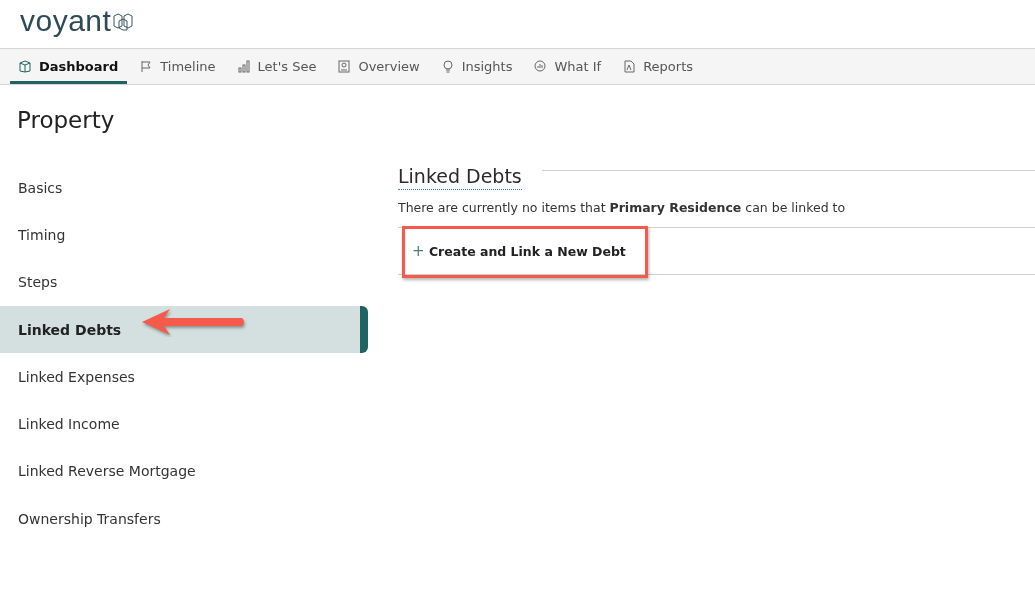 The image size is (1035, 589). What do you see at coordinates (184, 471) in the screenshot?
I see `sidebar-item: Linked Reverse Mortgage` at bounding box center [184, 471].